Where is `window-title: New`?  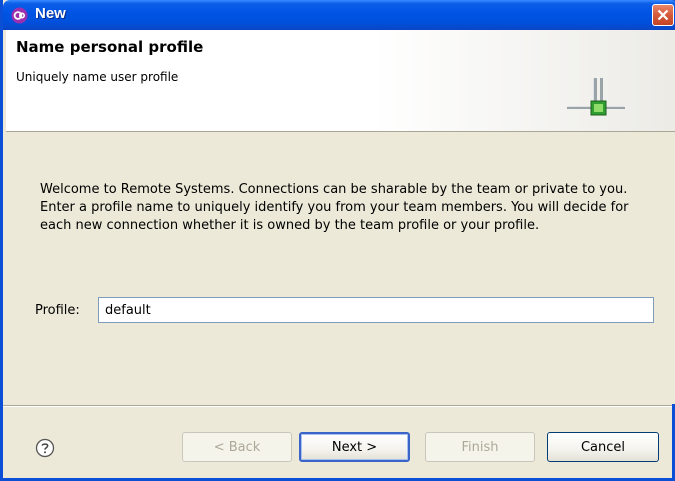
window-title: New is located at coordinates (50, 13).